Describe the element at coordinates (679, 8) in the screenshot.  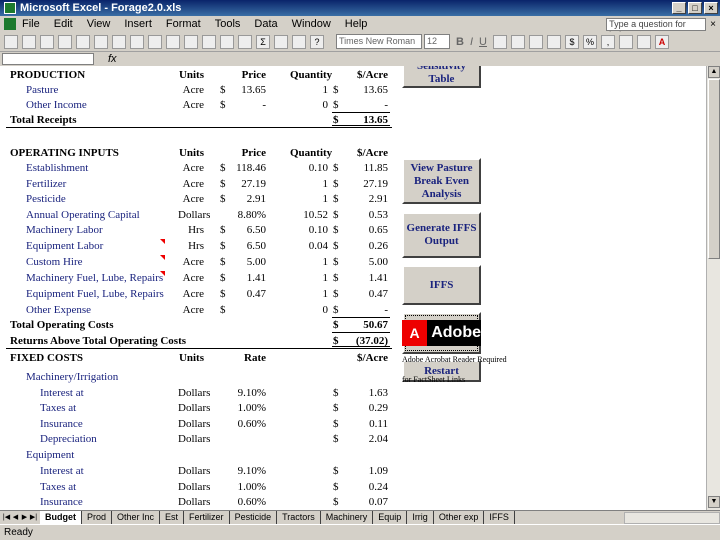
I see `minimize-button: _` at that location.